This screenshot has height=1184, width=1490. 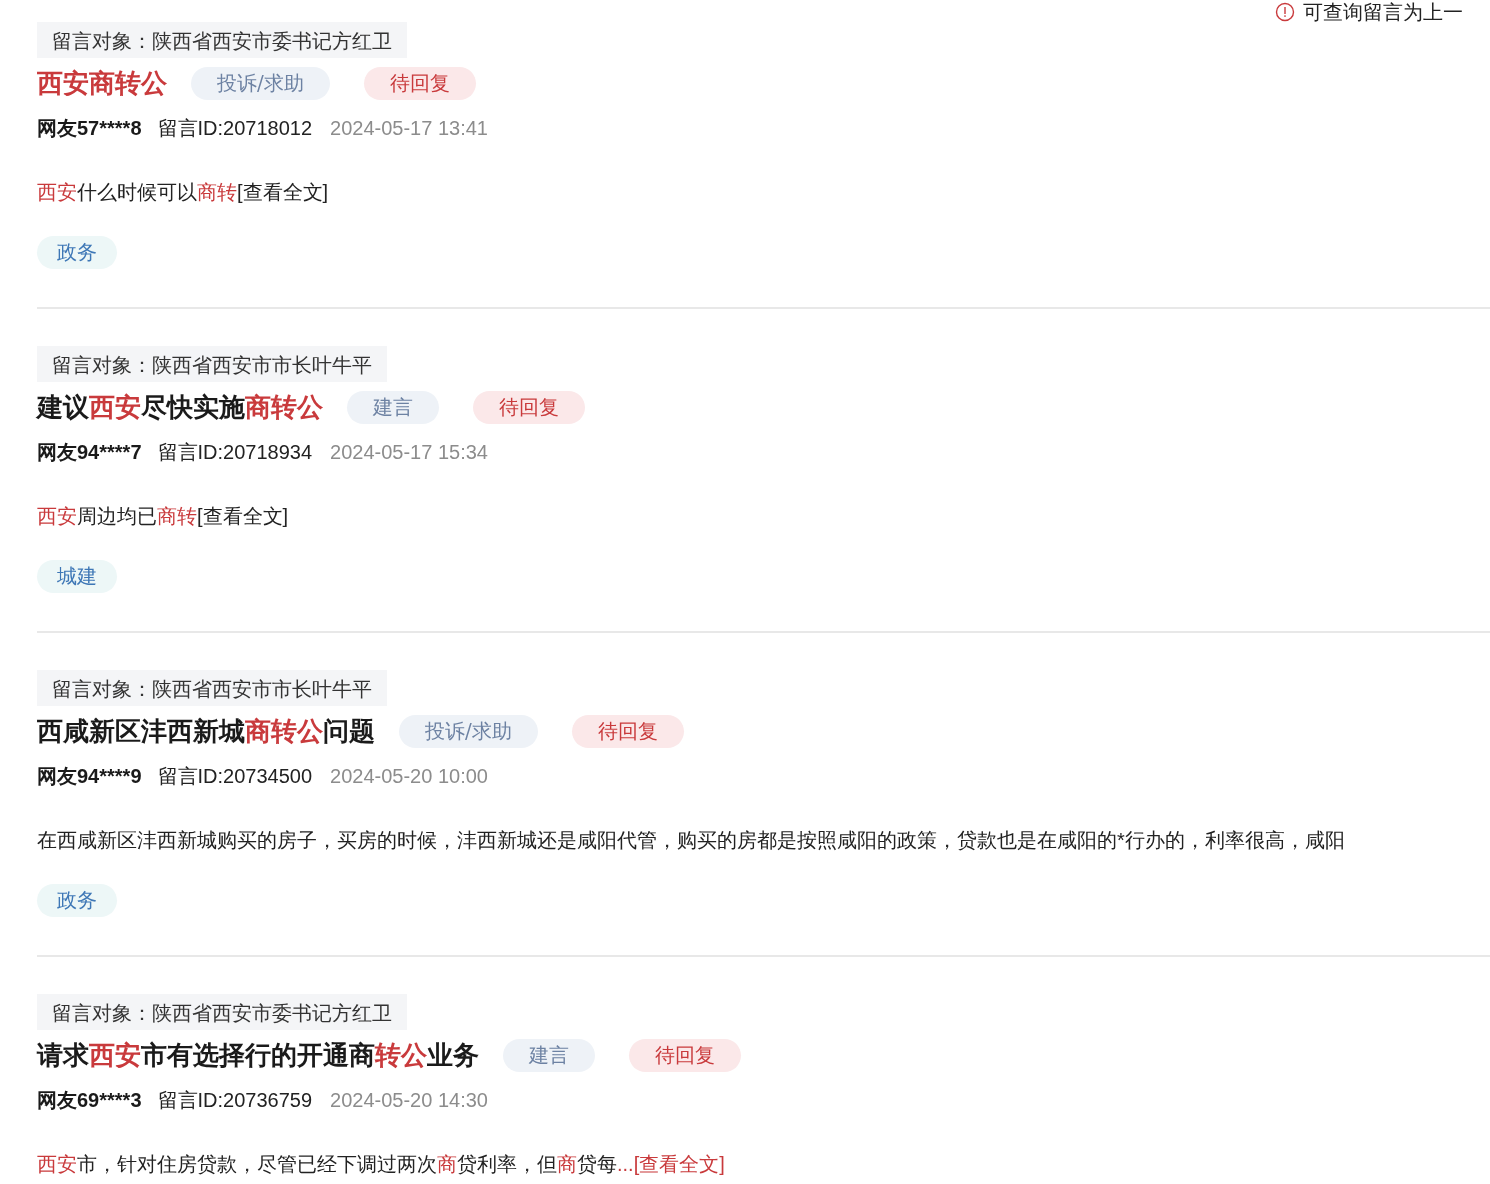 I want to click on message-id: 留言ID:20718934, so click(x=235, y=452).